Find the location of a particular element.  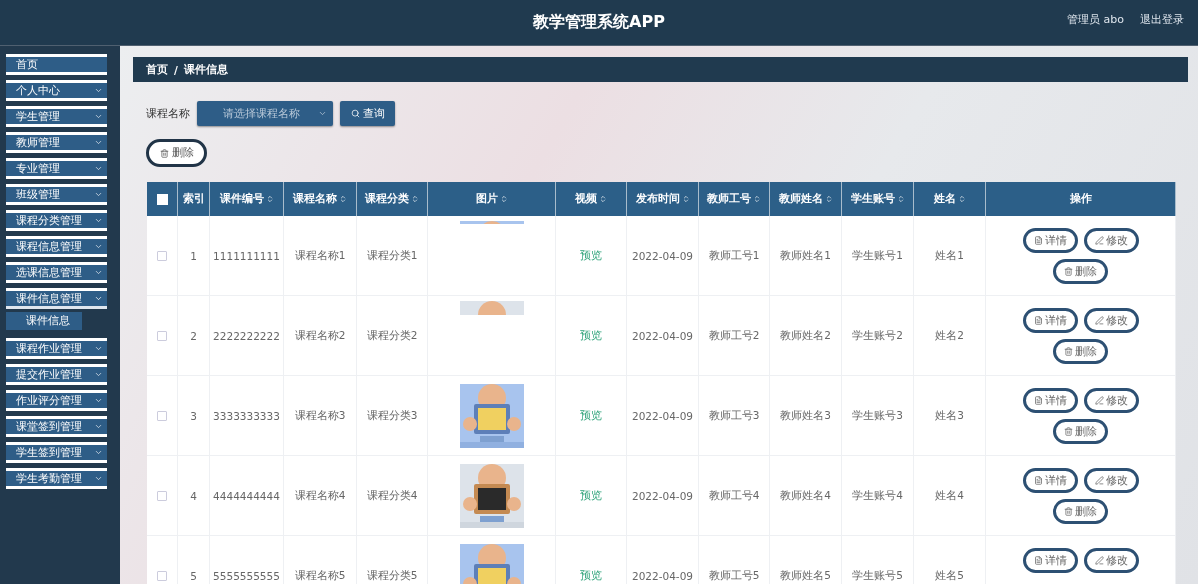

document-icon is located at coordinates (1038, 320).